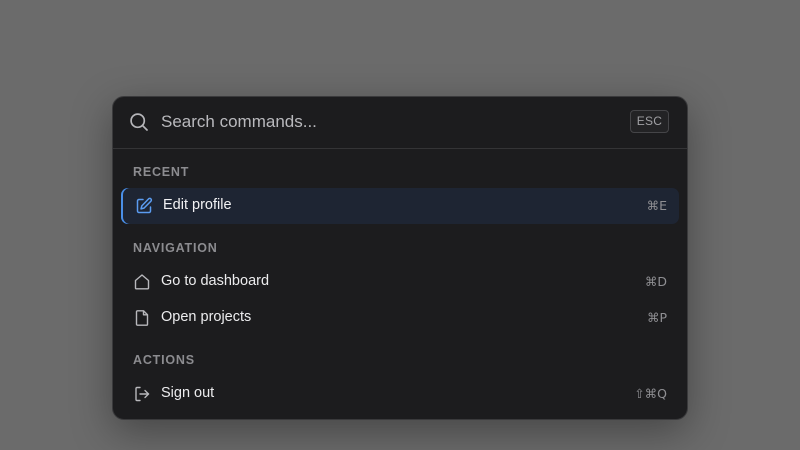  Describe the element at coordinates (400, 318) in the screenshot. I see `command-item-open-projects: Open projects ⌘P` at that location.